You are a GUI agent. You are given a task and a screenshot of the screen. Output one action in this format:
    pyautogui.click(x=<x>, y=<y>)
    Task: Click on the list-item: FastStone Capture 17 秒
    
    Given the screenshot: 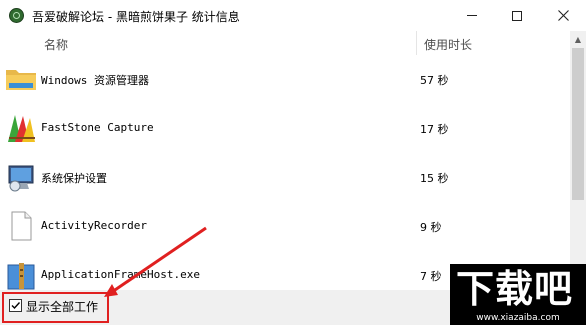 What is the action you would take?
    pyautogui.click(x=285, y=128)
    